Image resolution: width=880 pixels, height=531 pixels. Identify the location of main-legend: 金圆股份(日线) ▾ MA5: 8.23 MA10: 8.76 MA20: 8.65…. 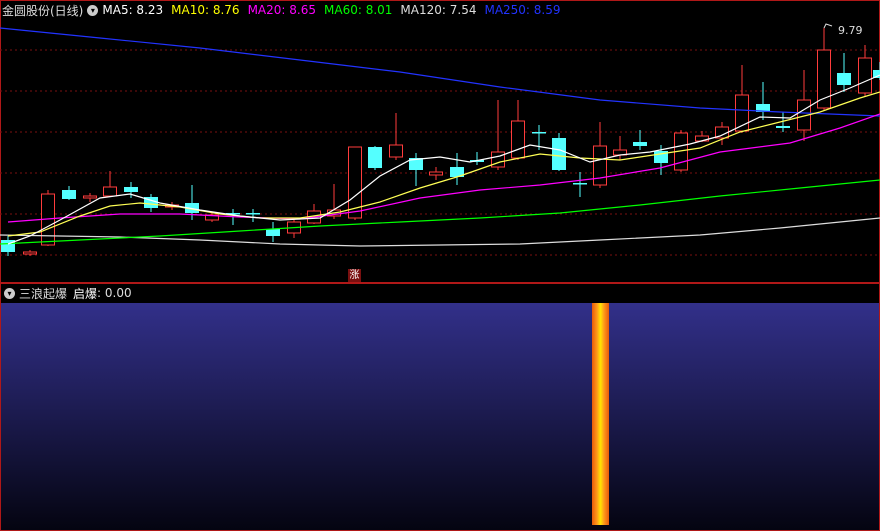
(284, 10).